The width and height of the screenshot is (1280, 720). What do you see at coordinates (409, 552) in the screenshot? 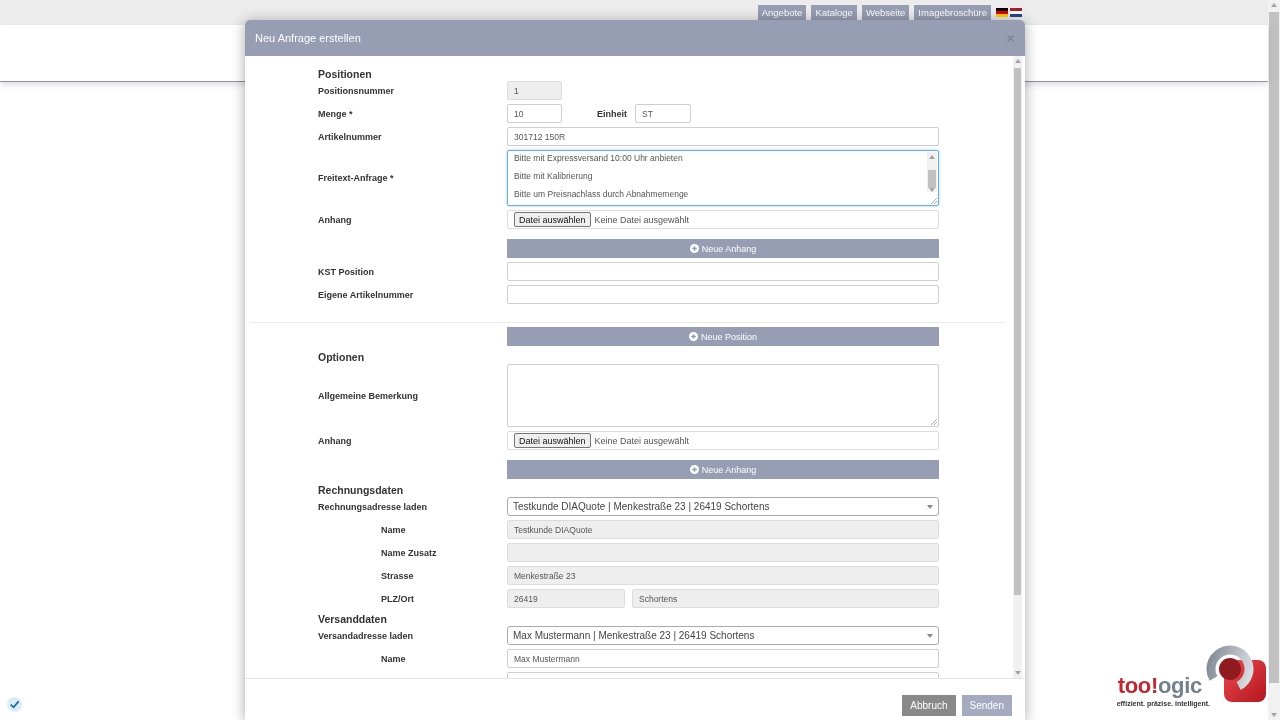
I see `field-label: Name Zusatz` at bounding box center [409, 552].